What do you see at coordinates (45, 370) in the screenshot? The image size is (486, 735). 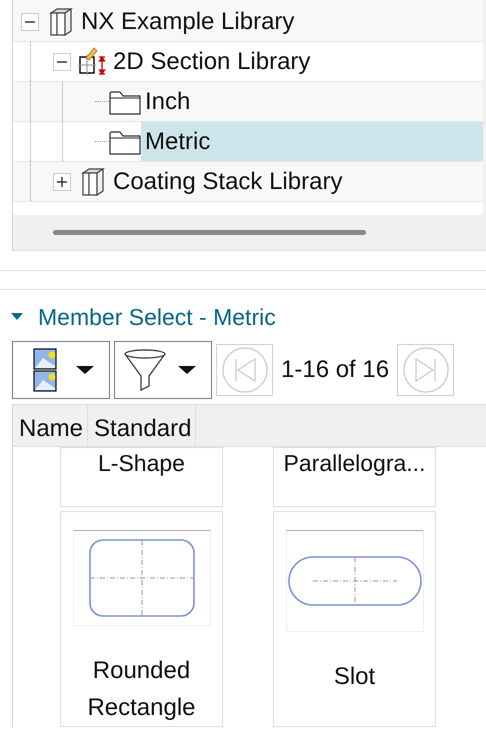 I see `image-view-icon` at bounding box center [45, 370].